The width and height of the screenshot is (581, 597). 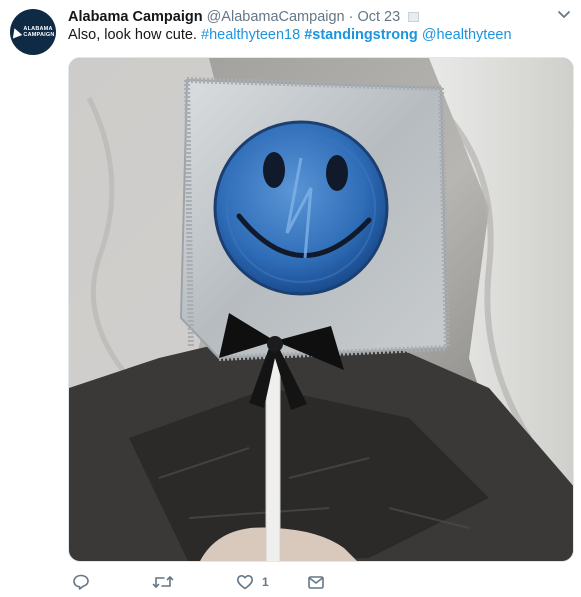 What do you see at coordinates (135, 17) in the screenshot?
I see `author-name: Alabama Campaign` at bounding box center [135, 17].